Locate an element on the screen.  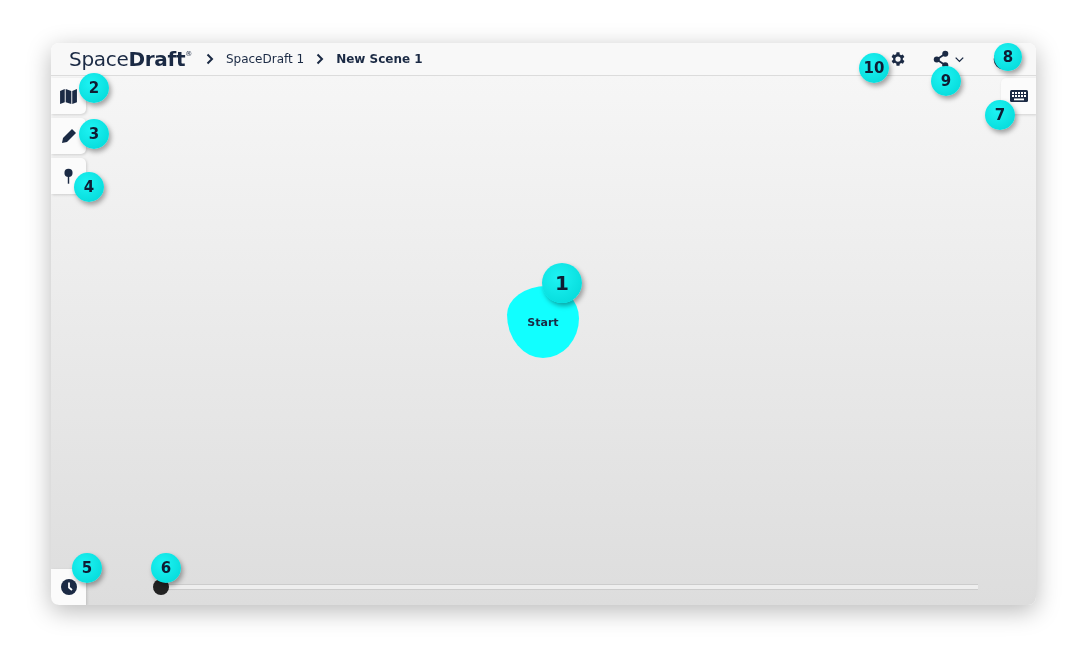
keyboard-icon is located at coordinates (1018, 96).